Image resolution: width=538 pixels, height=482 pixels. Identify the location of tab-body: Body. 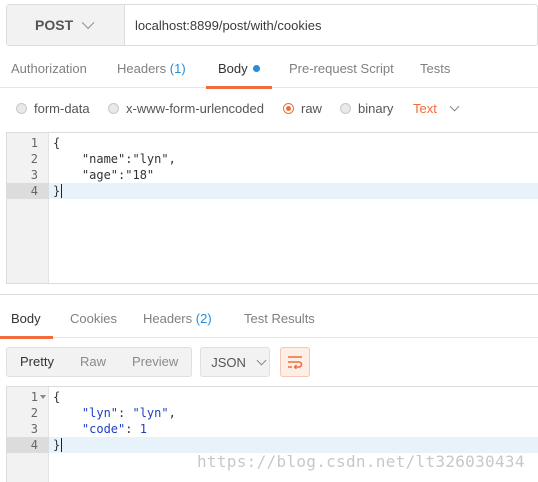
(239, 70).